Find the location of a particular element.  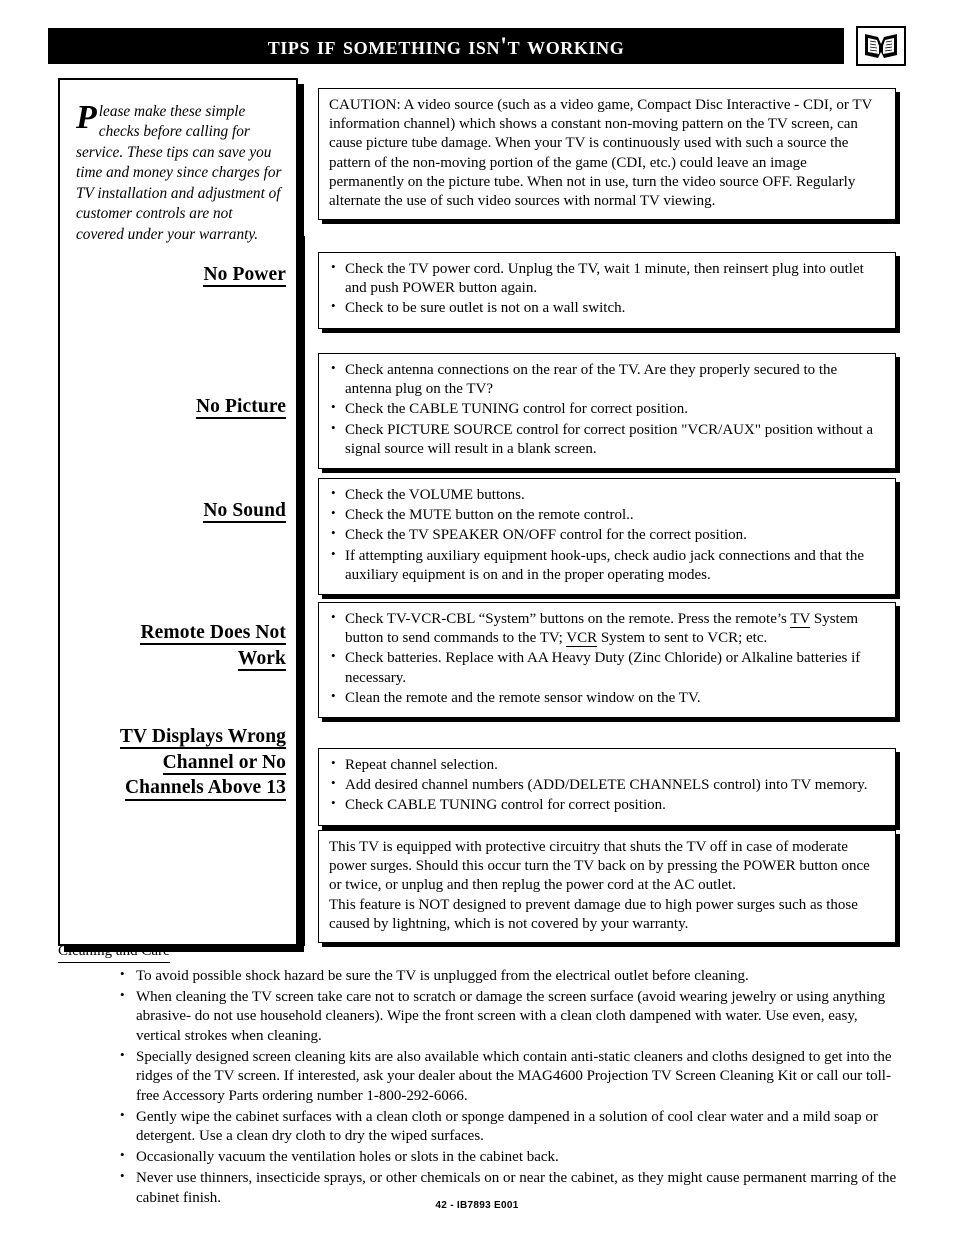

page-footer: 42 - IB7893 E001 is located at coordinates (477, 1205).